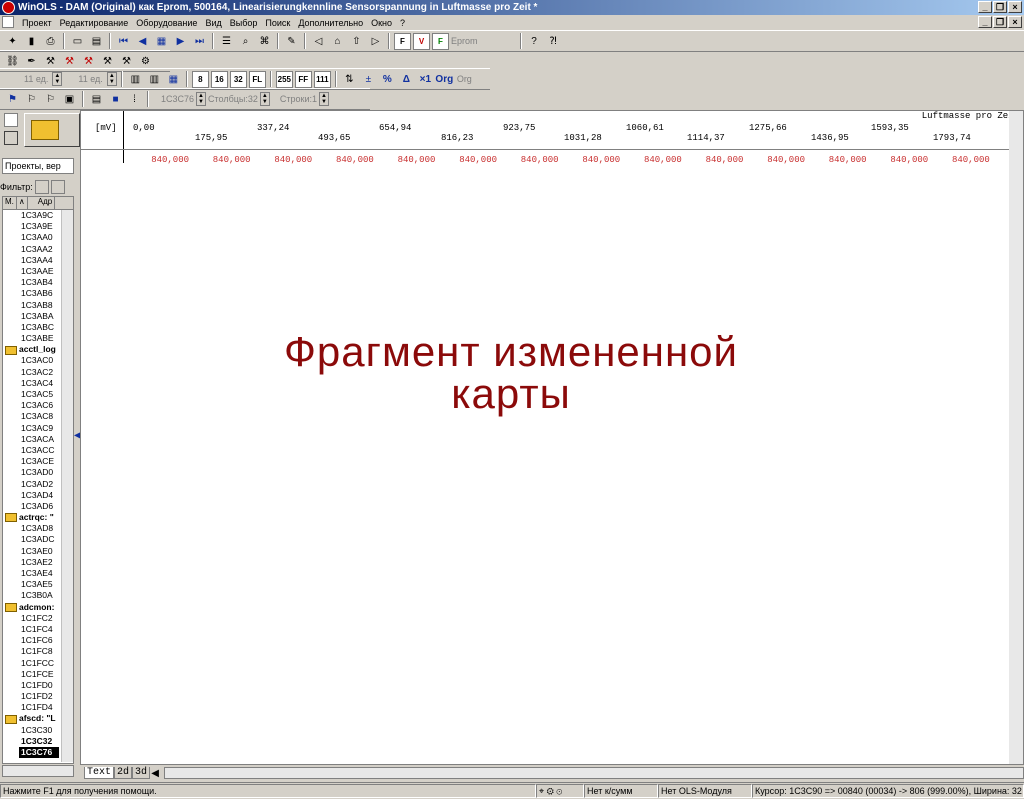 This screenshot has width=1024, height=799. What do you see at coordinates (406, 79) in the screenshot?
I see `delta-button: Δ` at bounding box center [406, 79].